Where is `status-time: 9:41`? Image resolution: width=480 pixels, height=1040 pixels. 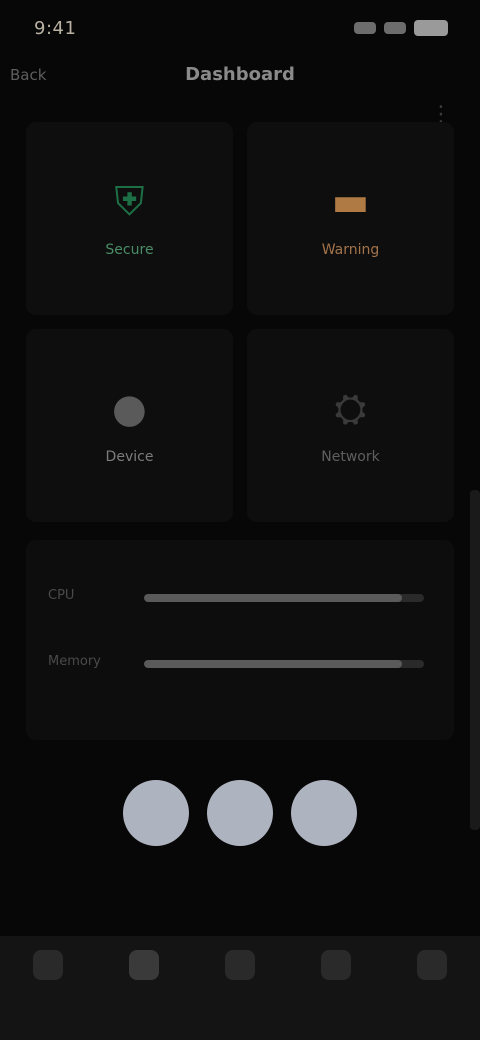 status-time: 9:41 is located at coordinates (55, 28).